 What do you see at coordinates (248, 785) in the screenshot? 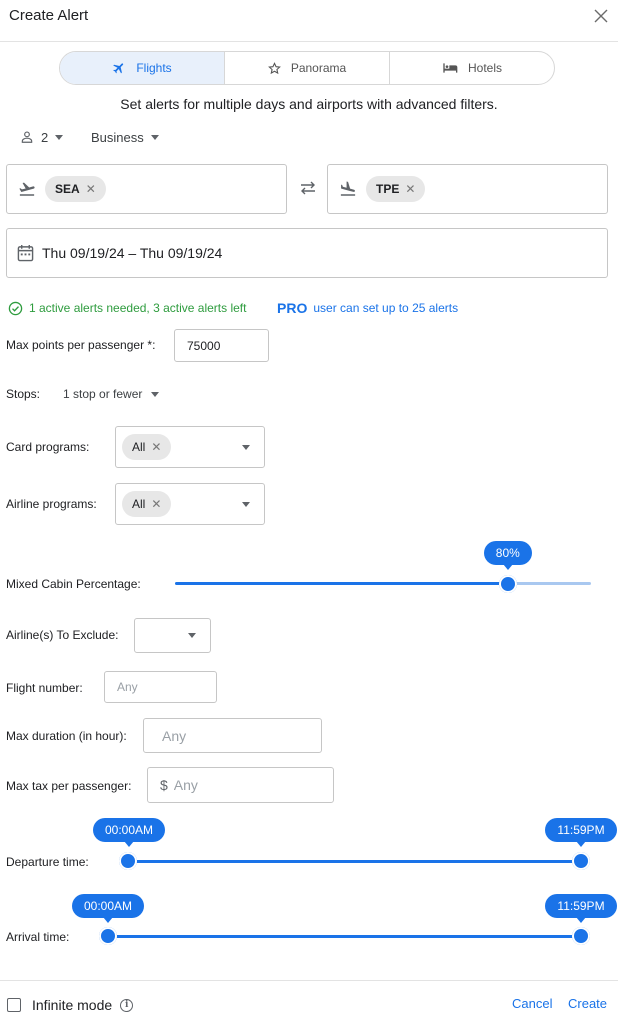
I see `max-tax-input` at bounding box center [248, 785].